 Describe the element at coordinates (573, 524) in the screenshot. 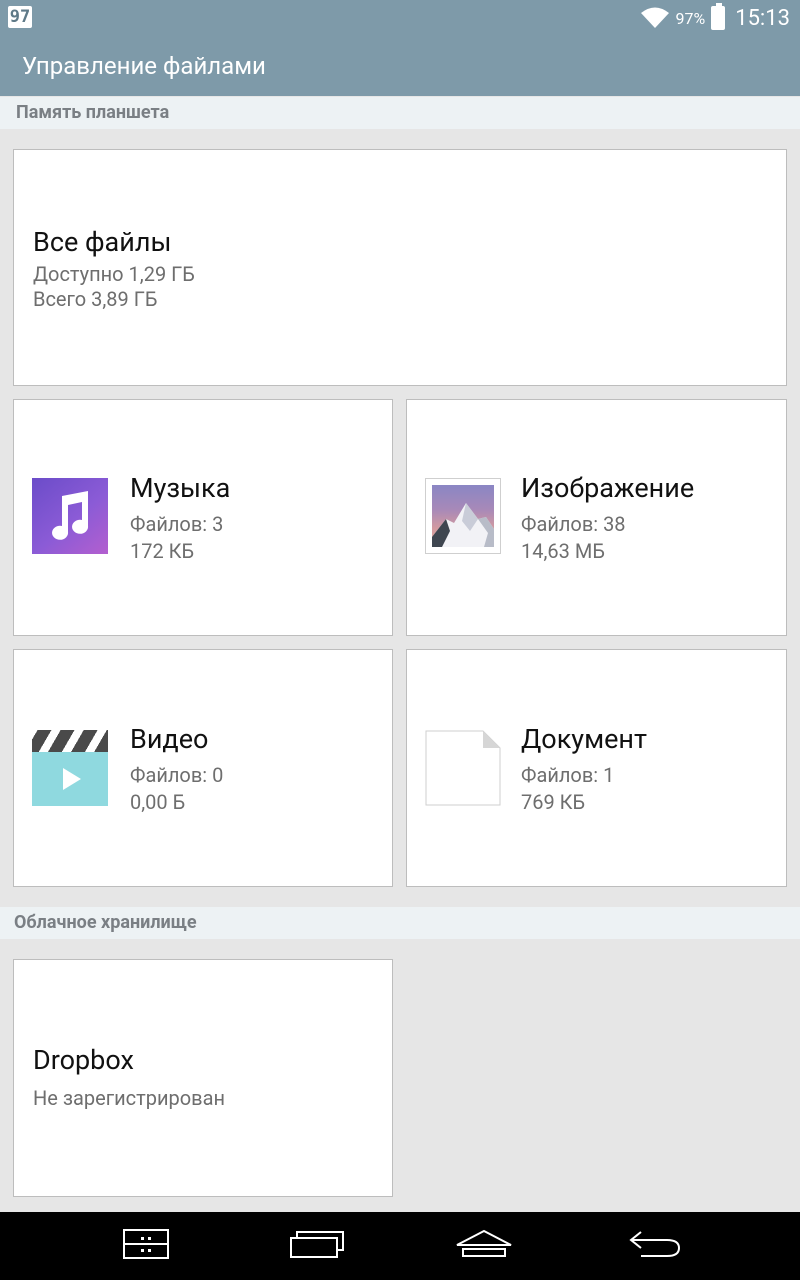

I see `file-count: Файлов: 38` at that location.